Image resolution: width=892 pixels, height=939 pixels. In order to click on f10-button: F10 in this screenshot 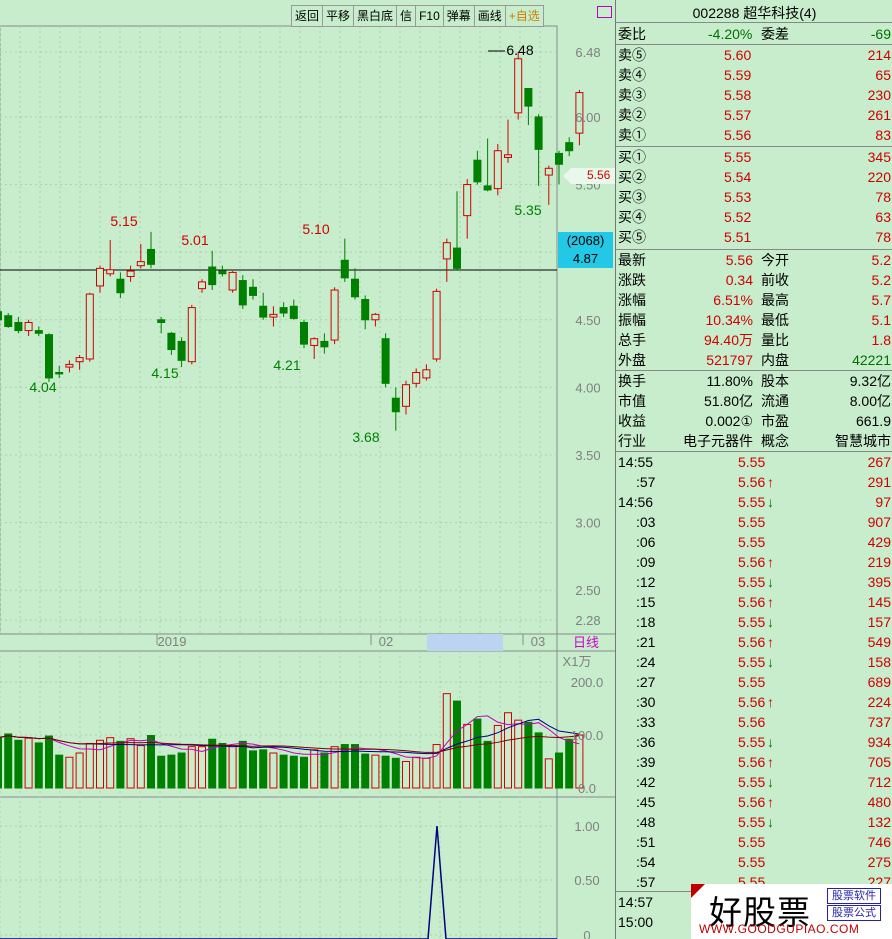, I will do `click(430, 16)`.